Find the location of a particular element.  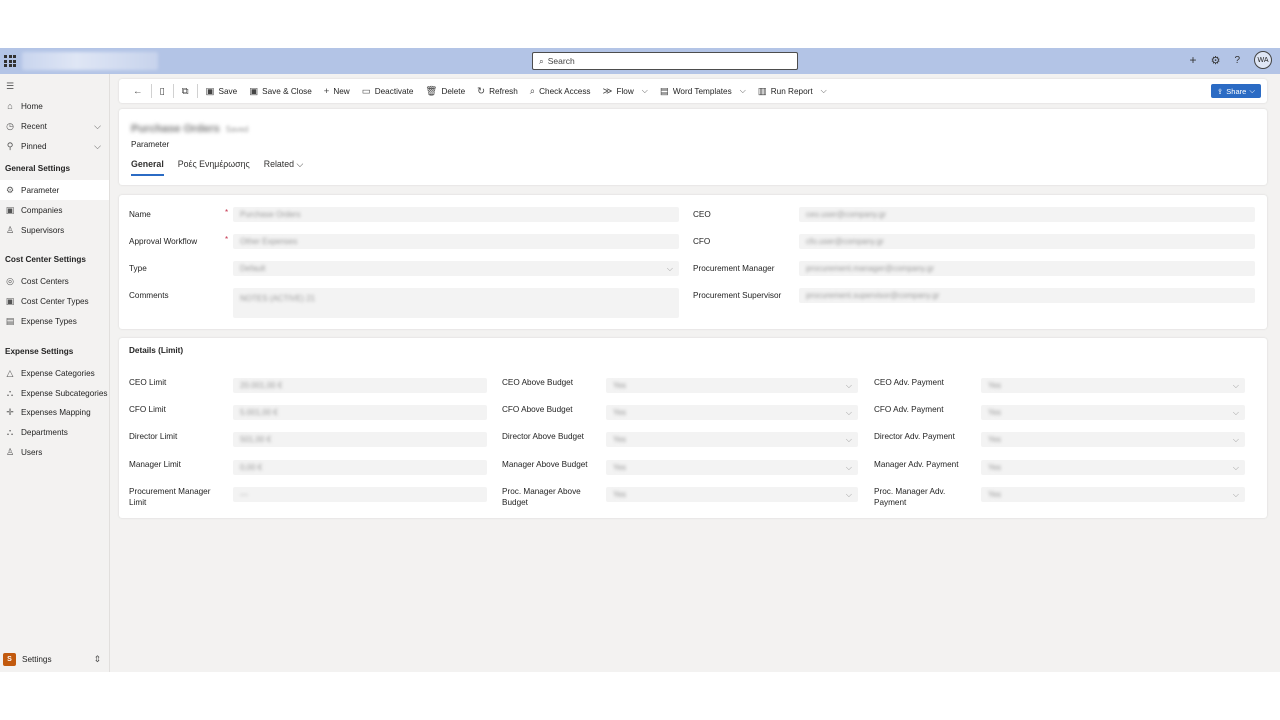

chevron-updown-icon: ⇕ is located at coordinates (97, 658).